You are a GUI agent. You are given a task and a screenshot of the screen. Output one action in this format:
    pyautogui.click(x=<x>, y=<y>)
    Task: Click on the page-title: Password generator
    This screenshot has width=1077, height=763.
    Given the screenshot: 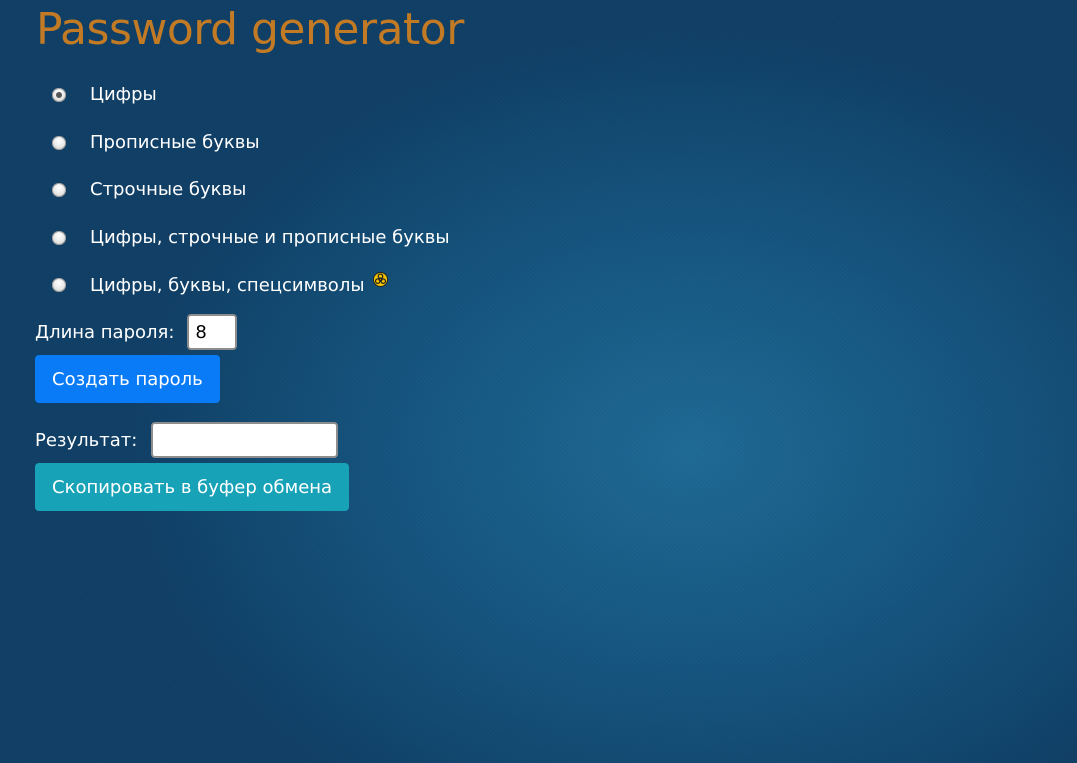 What is the action you would take?
    pyautogui.click(x=250, y=29)
    